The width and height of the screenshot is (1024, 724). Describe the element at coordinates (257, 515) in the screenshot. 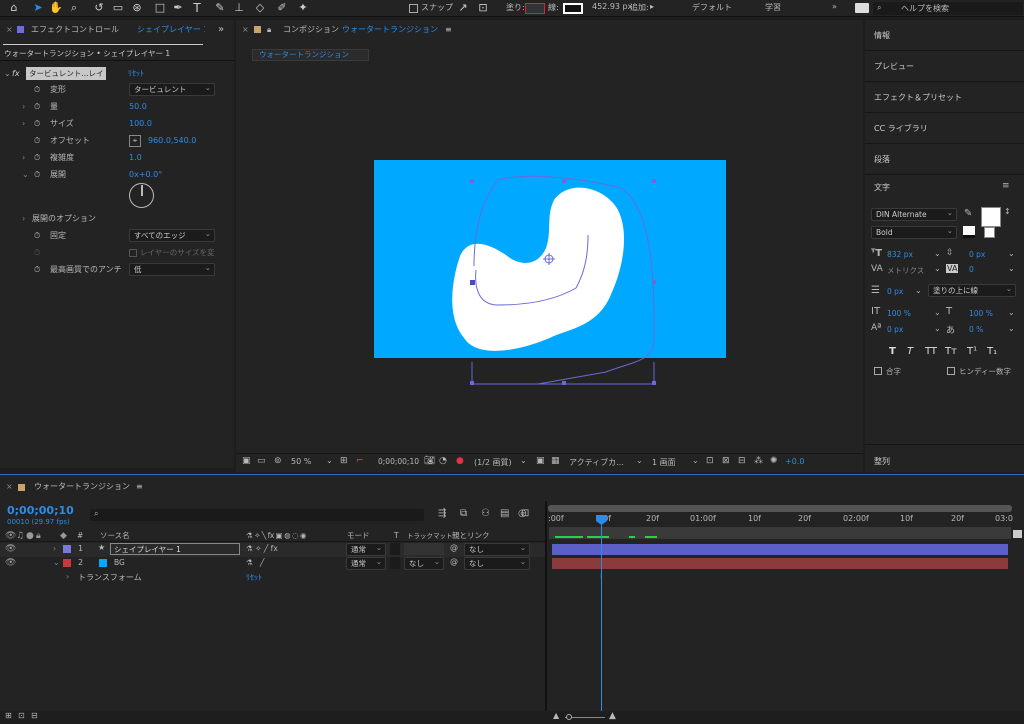

I see `timeline-search-input: ⌕` at that location.